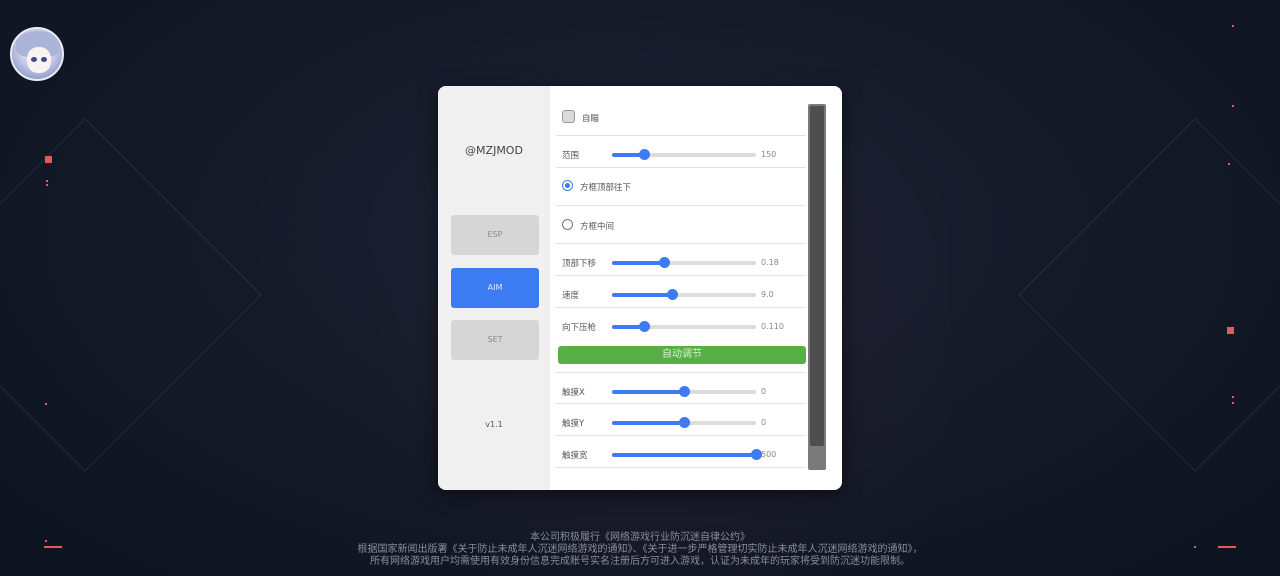  I want to click on touch-x-row: 触摸X 0, so click(681, 388).